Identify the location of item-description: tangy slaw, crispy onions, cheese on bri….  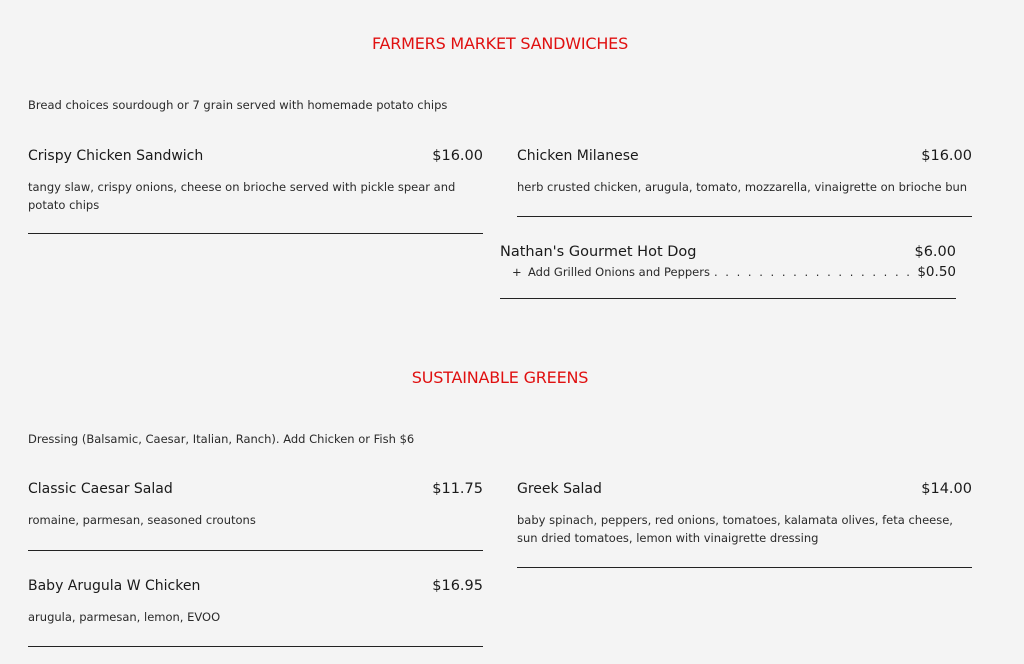
(242, 196).